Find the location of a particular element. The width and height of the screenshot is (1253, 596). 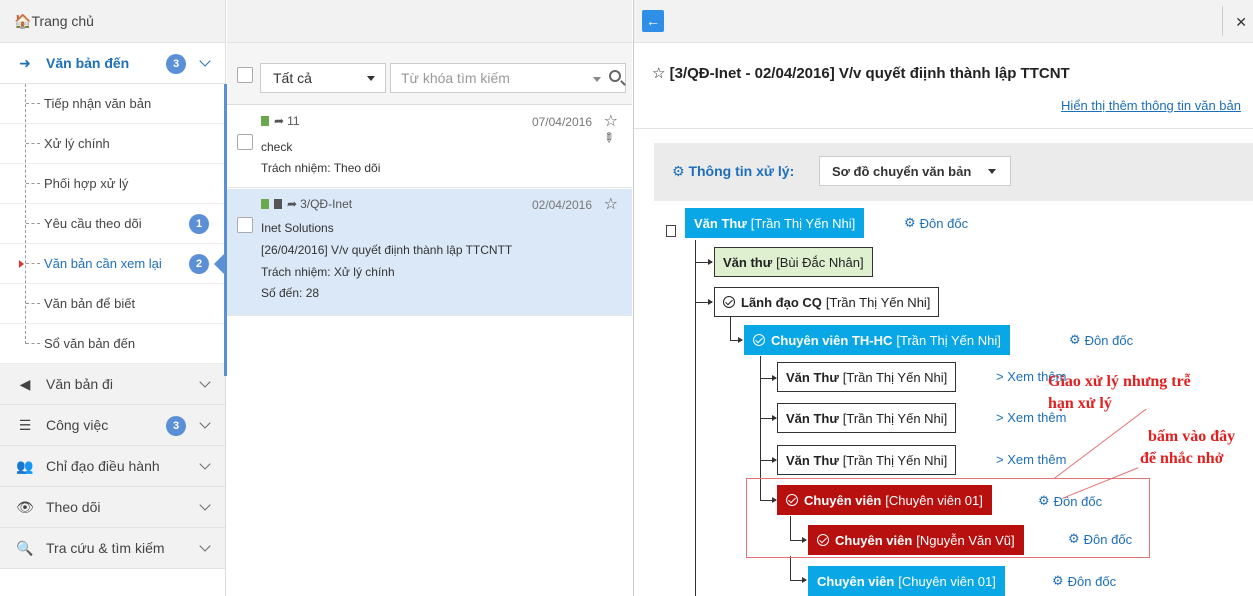

users-icon: 👥 is located at coordinates (25, 465).